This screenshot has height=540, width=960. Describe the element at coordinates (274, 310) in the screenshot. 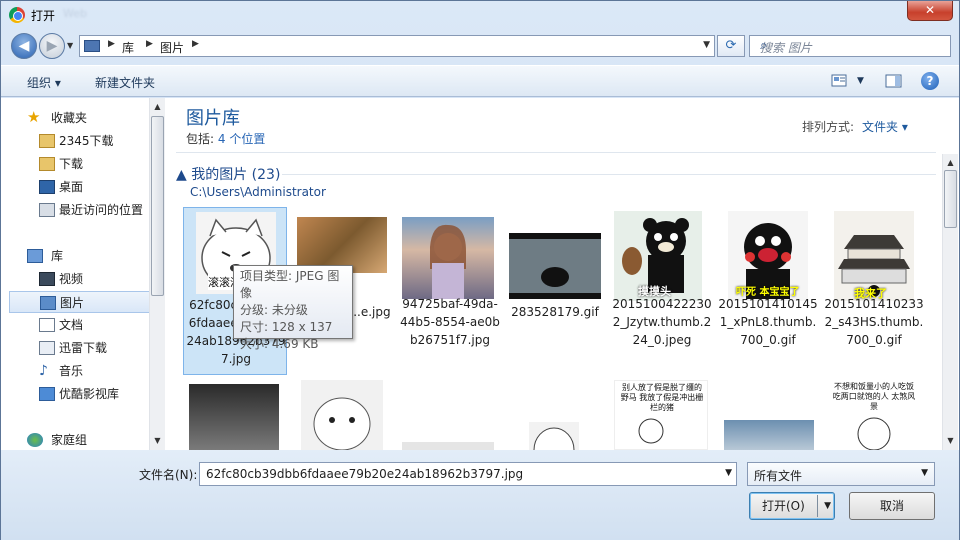

I see `tooltip-rating: 分级: 未分级` at that location.